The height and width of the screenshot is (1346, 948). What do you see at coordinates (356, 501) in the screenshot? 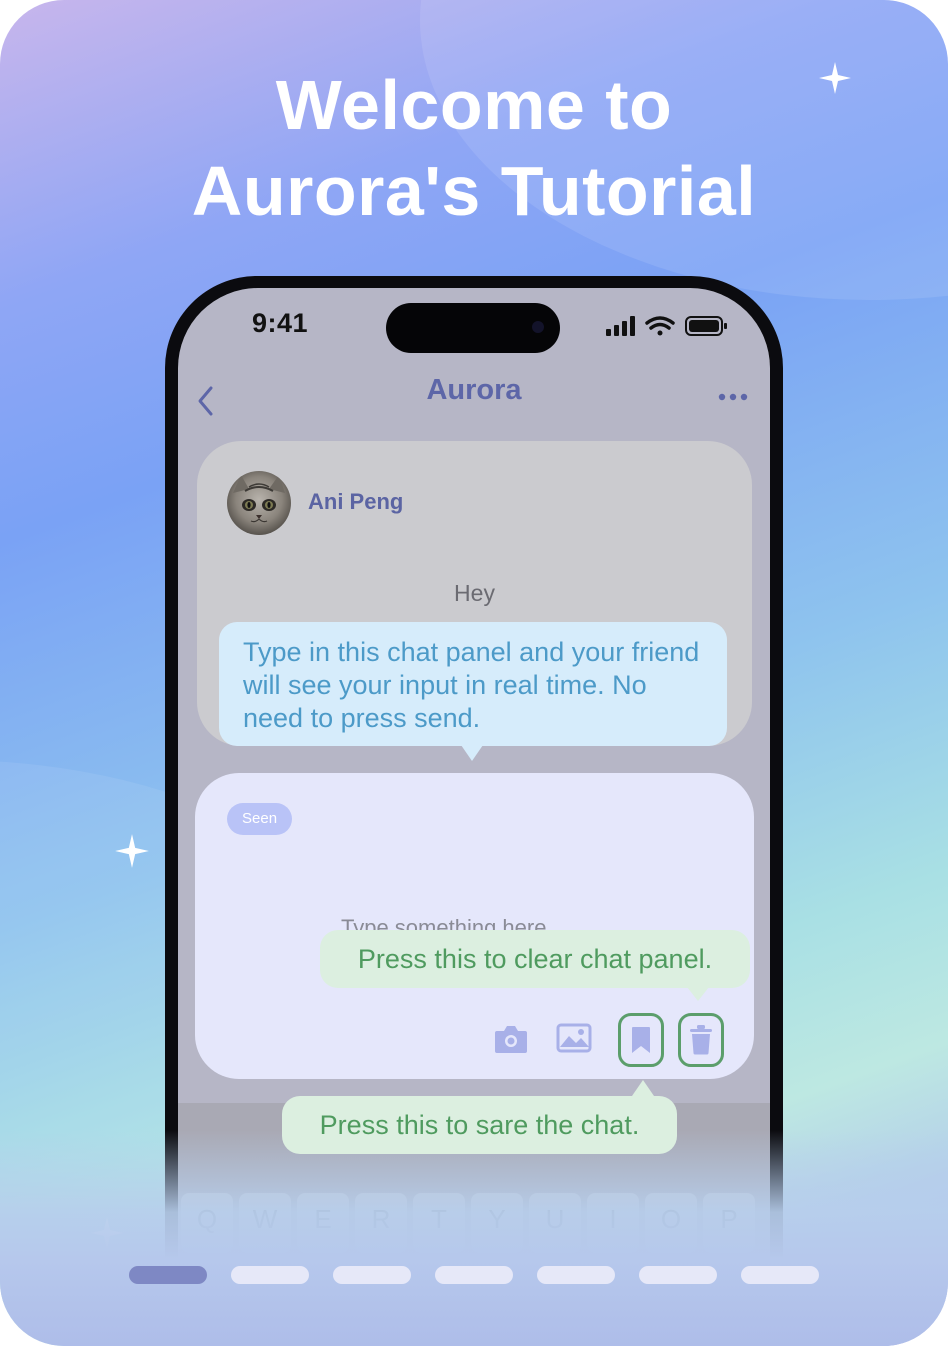
I see `friend-name: Ani Peng` at bounding box center [356, 501].